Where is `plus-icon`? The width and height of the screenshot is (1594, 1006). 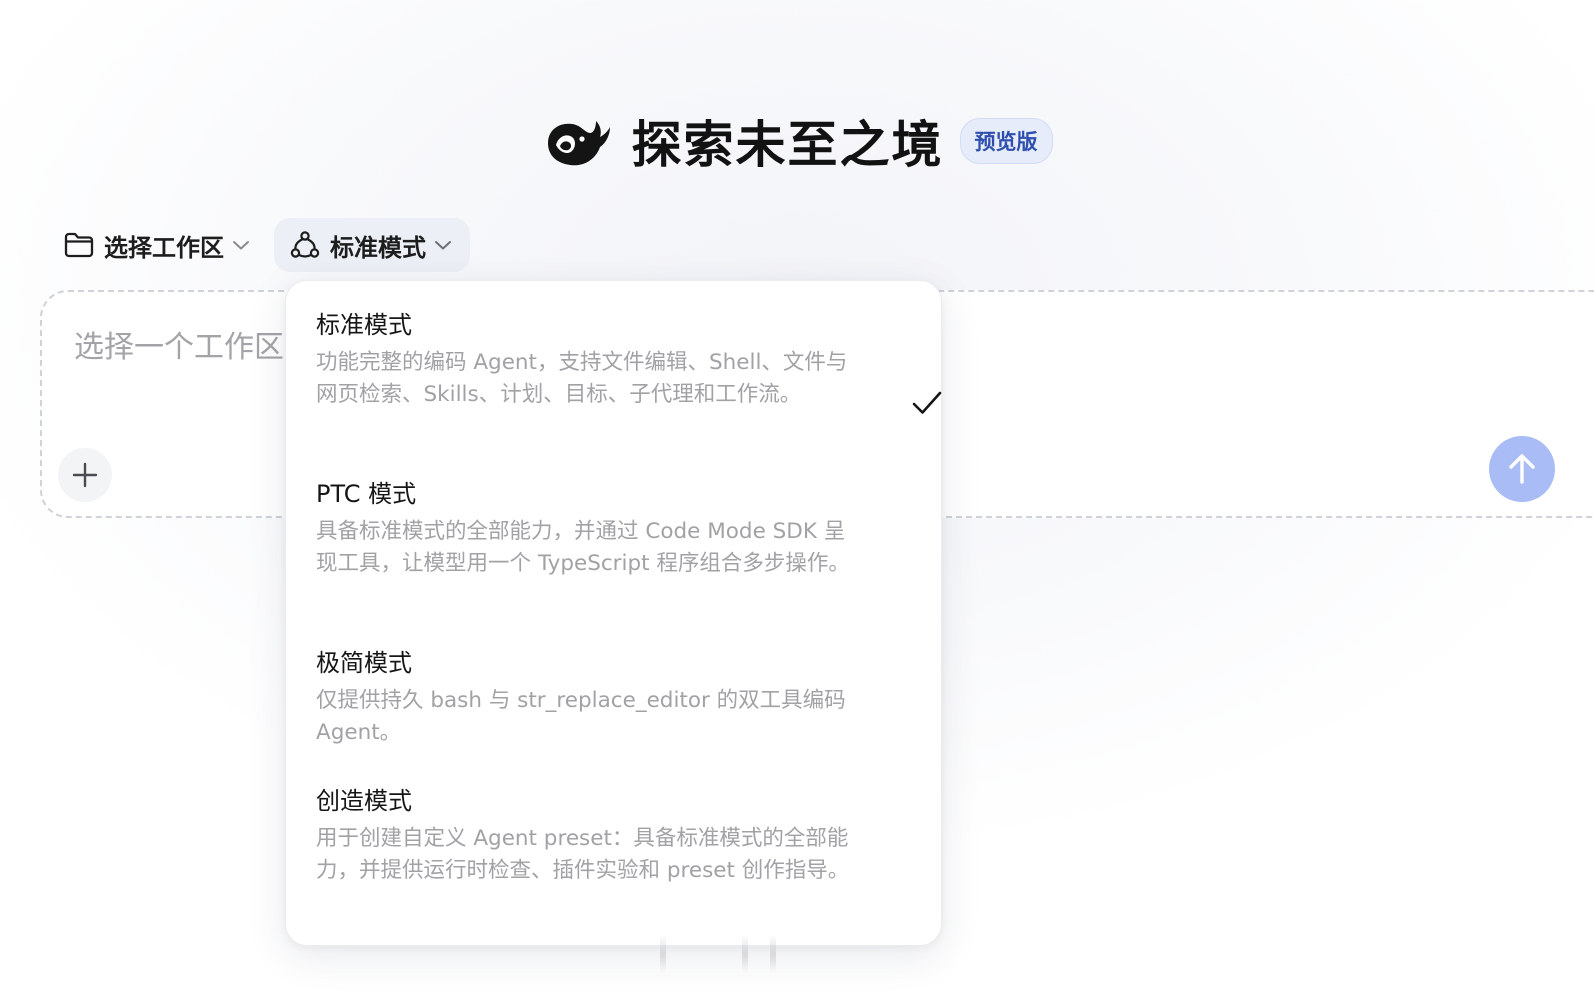 plus-icon is located at coordinates (85, 475).